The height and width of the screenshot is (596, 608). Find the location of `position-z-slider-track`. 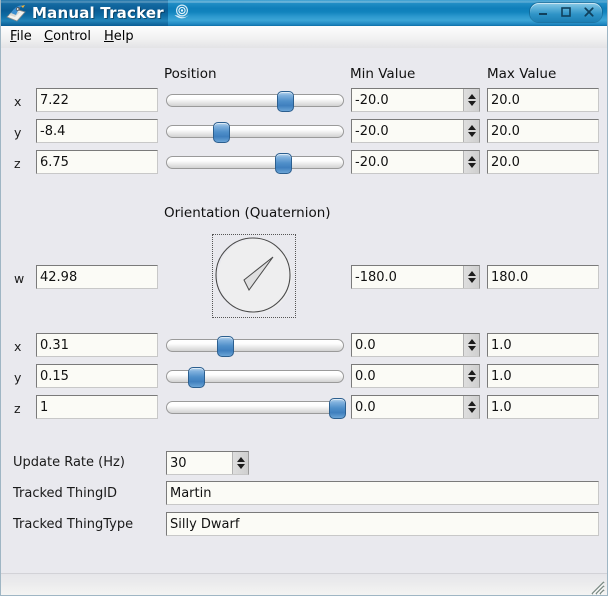

position-z-slider-track is located at coordinates (255, 162).